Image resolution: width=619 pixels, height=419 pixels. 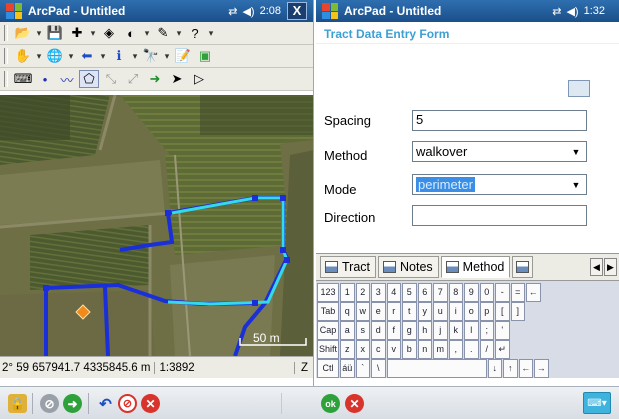 I want to click on cancel-button: ✕, so click(x=354, y=403).